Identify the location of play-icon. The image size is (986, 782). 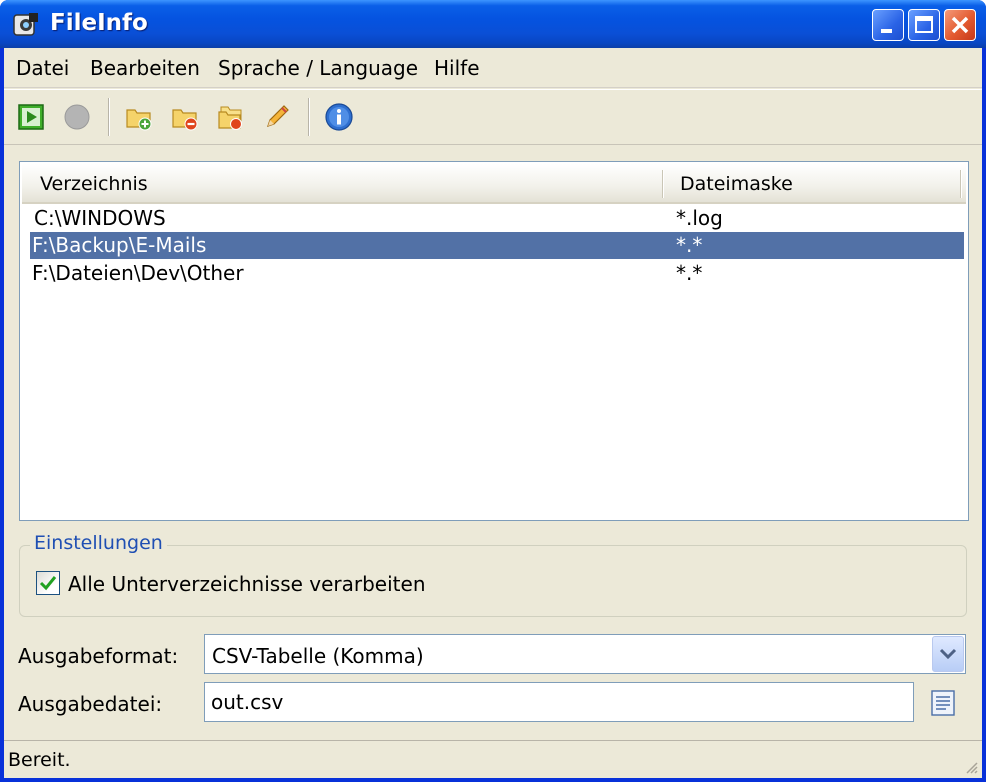
(31, 117).